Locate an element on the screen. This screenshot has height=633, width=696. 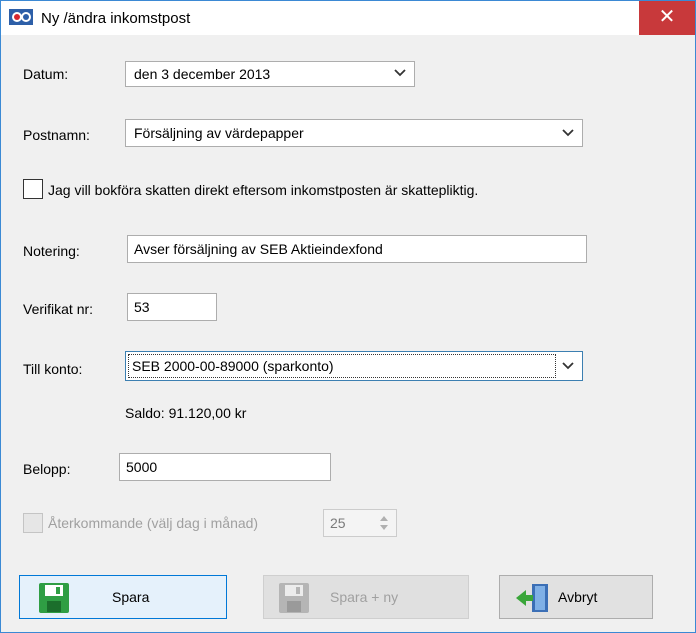
saldo-text: Saldo: 91.120,00 kr is located at coordinates (186, 413).